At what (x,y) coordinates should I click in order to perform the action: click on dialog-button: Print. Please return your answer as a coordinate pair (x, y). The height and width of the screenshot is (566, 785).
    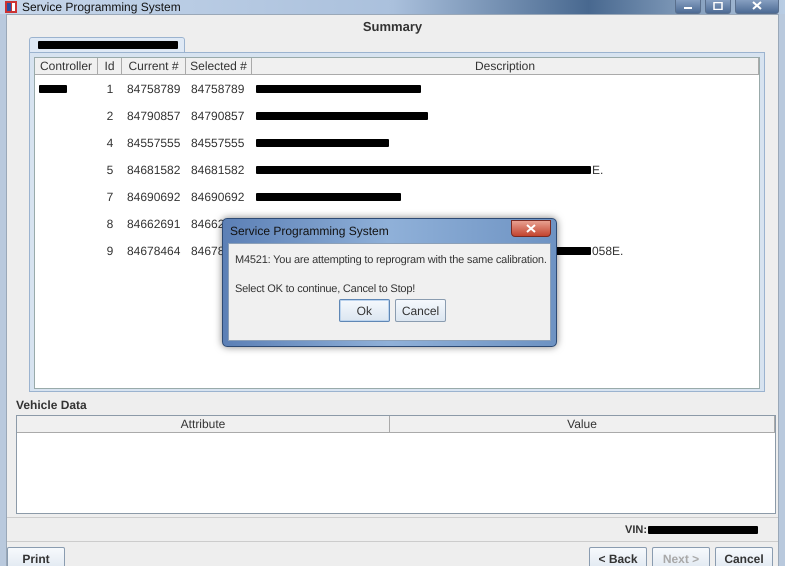
    Looking at the image, I should click on (36, 556).